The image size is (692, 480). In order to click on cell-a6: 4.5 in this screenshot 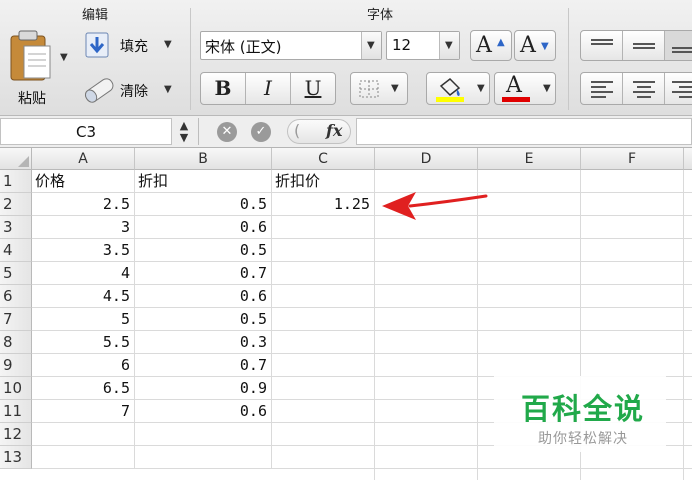, I will do `click(83, 296)`.